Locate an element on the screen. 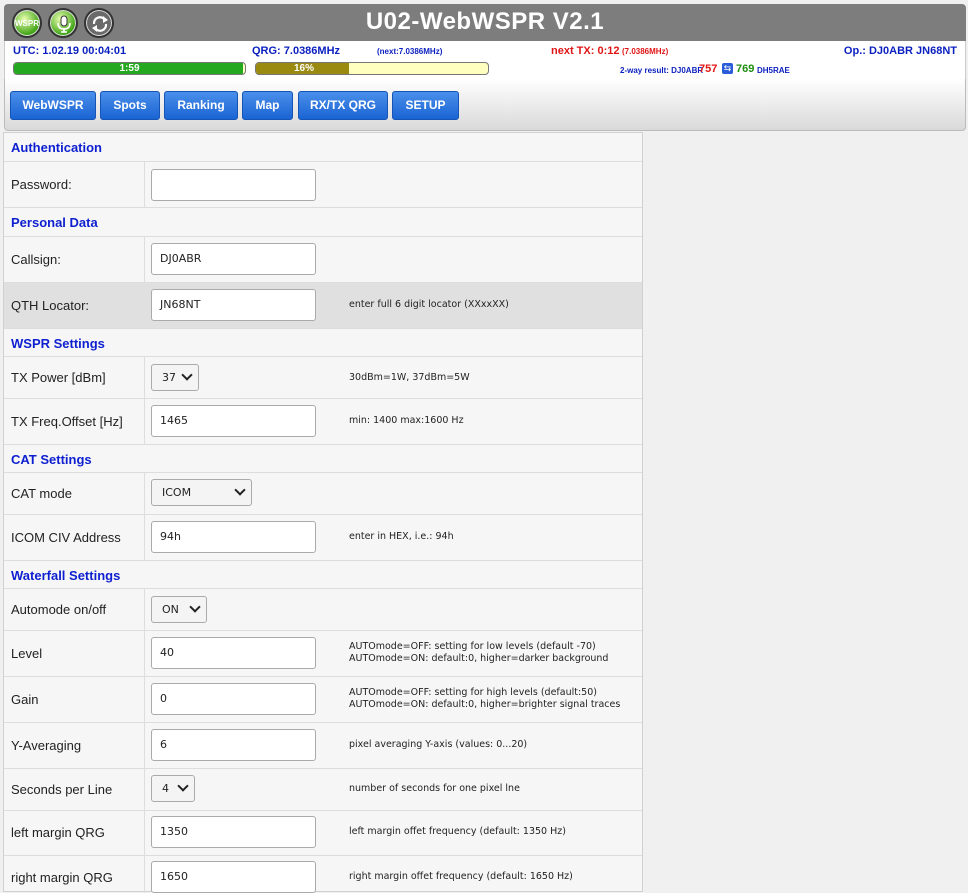 This screenshot has width=968, height=893. tx-power-hint: 30dBm=1W, 37dBm=5W is located at coordinates (409, 377).